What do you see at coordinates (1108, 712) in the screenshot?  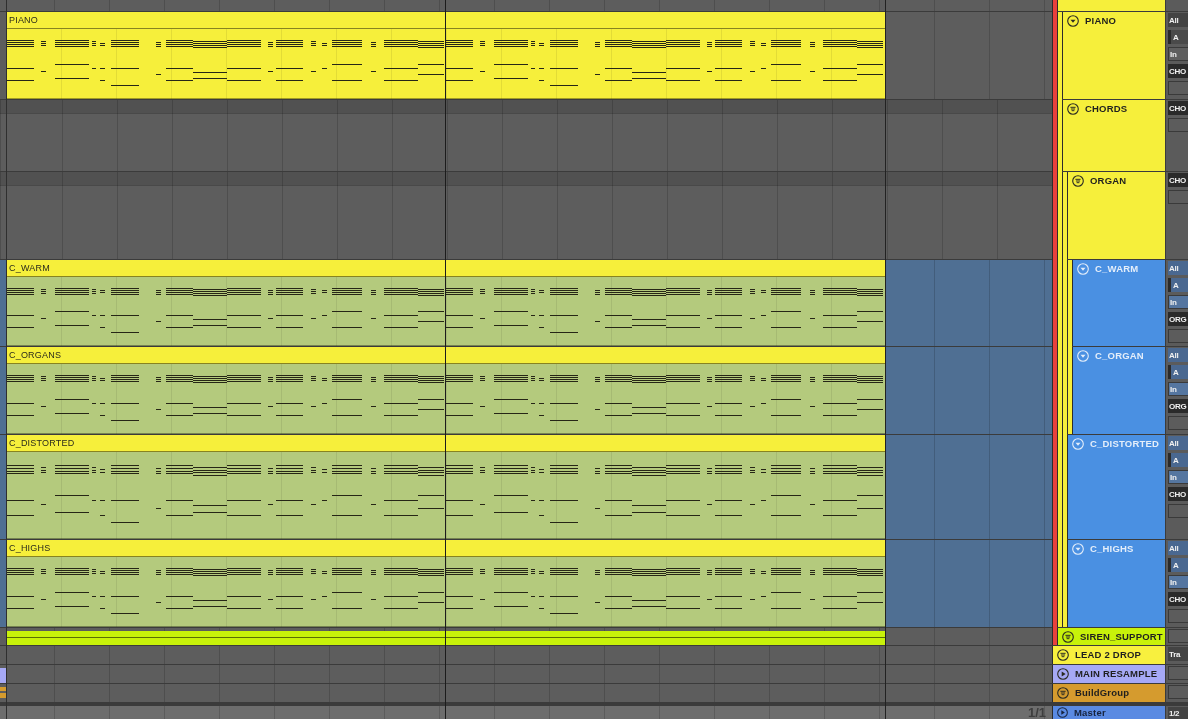 I see `track-header: Master` at bounding box center [1108, 712].